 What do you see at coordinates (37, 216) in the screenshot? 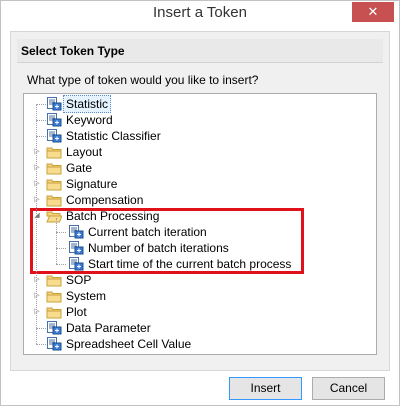
I see `collapse-icon: ◢` at bounding box center [37, 216].